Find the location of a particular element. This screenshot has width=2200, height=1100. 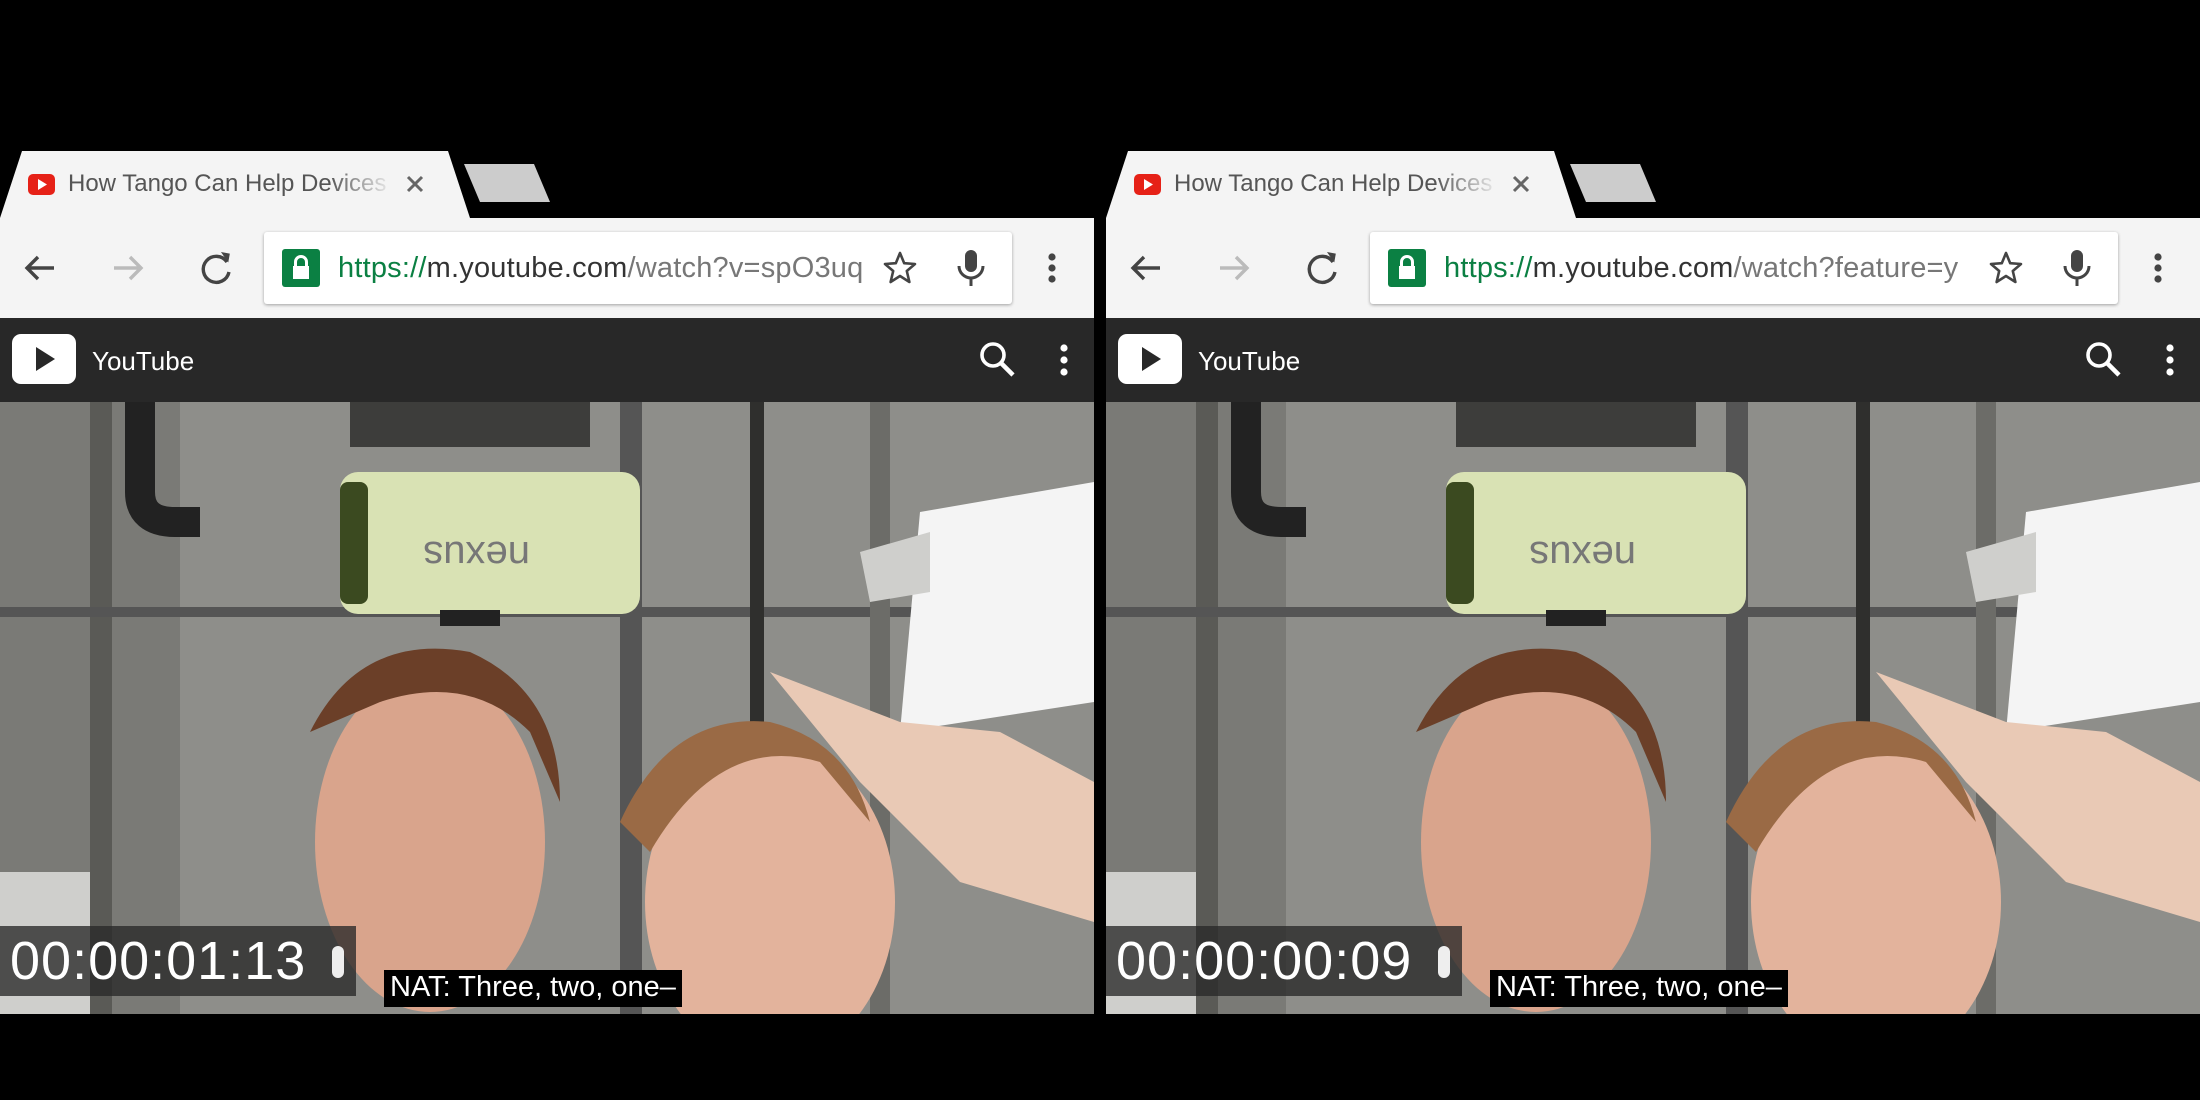

browser-toolbar: https://m.youtube.com/watch?feature=y is located at coordinates (1653, 268).